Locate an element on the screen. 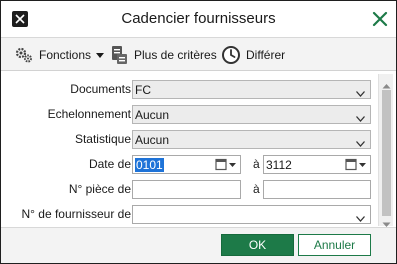 The image size is (397, 264). title-bar: Cadencier fournisseurs is located at coordinates (198, 19).